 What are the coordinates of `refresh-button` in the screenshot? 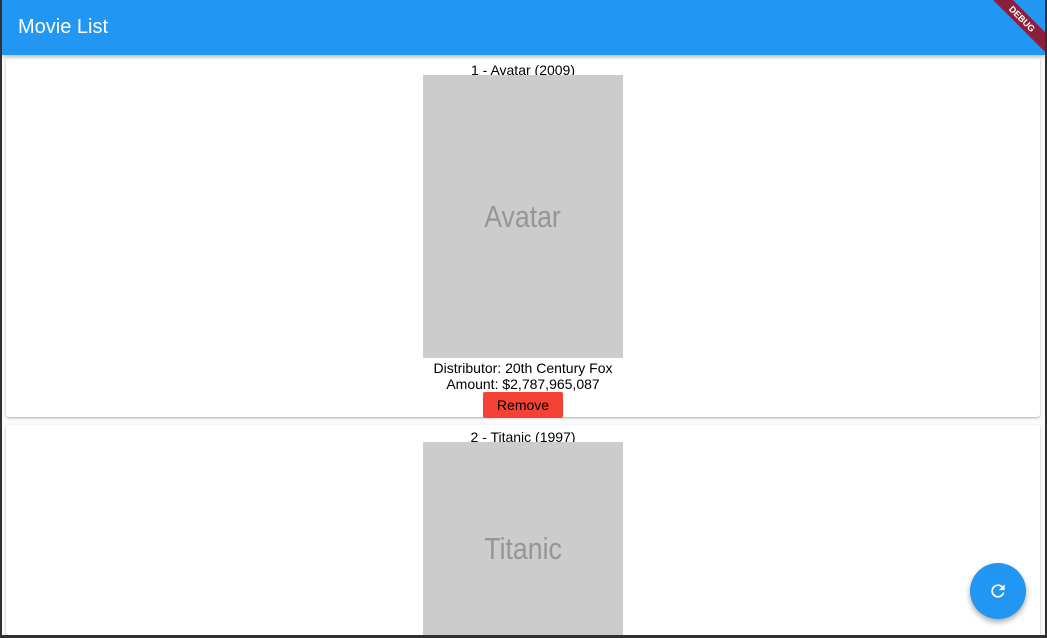 It's located at (998, 591).